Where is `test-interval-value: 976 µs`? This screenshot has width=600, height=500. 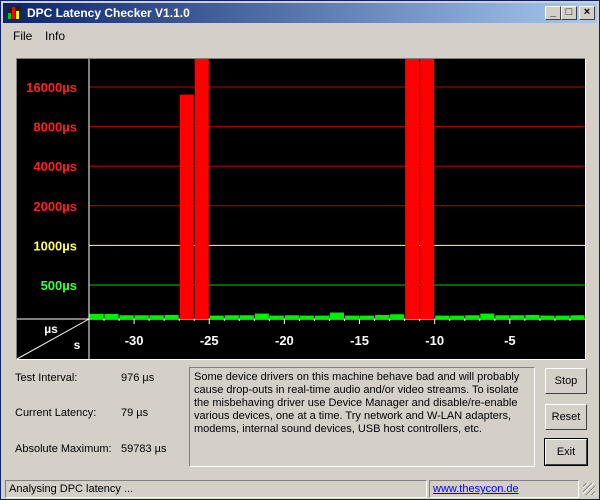
test-interval-value: 976 µs is located at coordinates (138, 378).